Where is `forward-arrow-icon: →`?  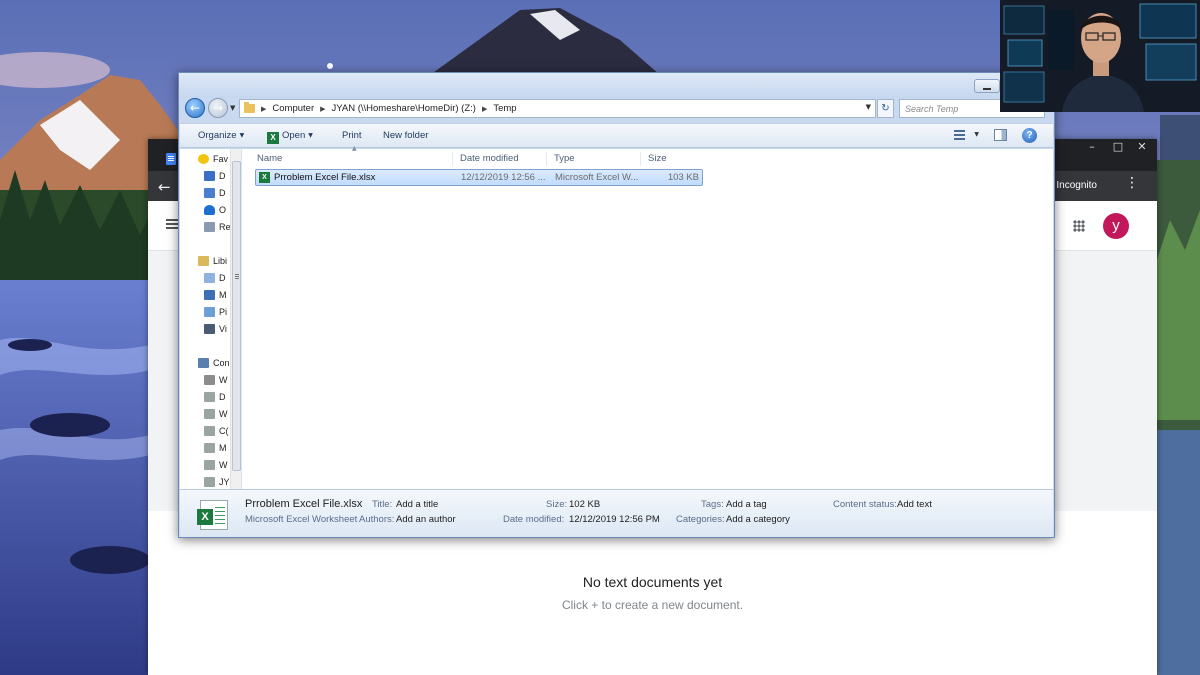
forward-arrow-icon: → is located at coordinates (218, 108).